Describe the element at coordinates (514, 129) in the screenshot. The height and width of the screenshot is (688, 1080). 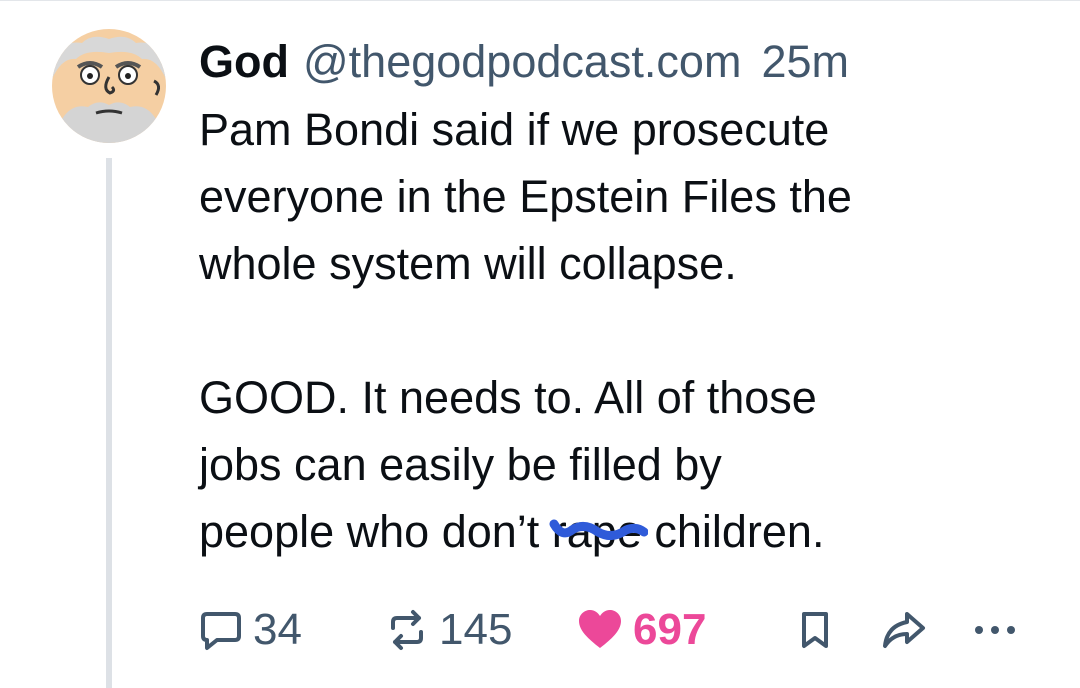
I see `post-line: Pam Bondi said if we prosecute` at that location.